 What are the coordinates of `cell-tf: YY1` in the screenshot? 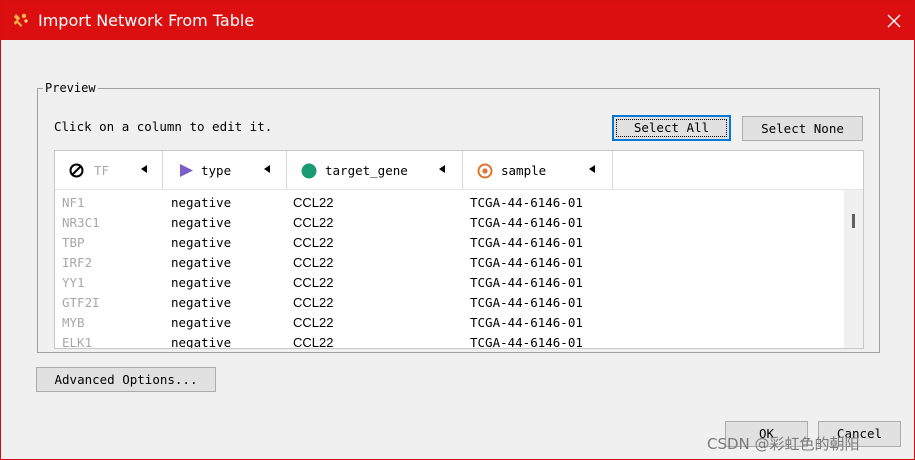 It's located at (73, 282).